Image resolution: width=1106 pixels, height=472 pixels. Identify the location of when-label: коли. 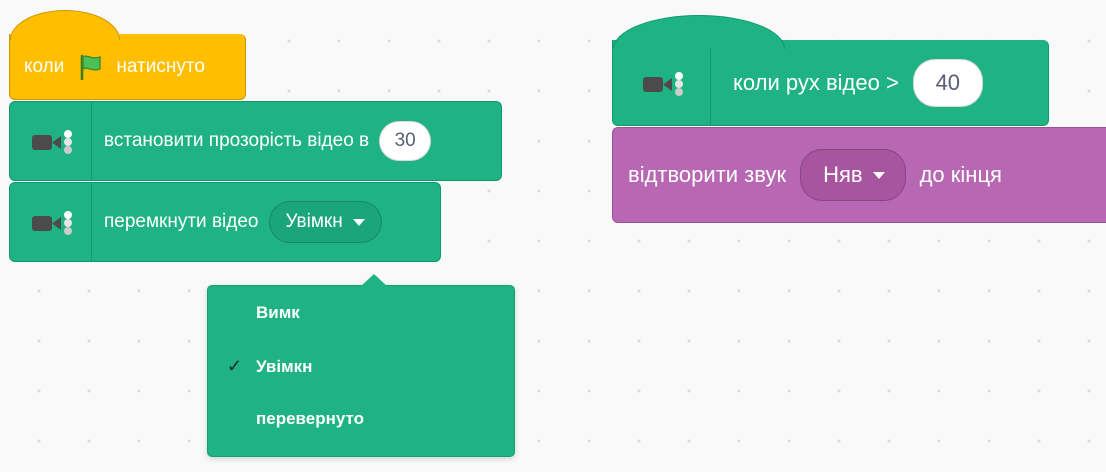
(44, 66).